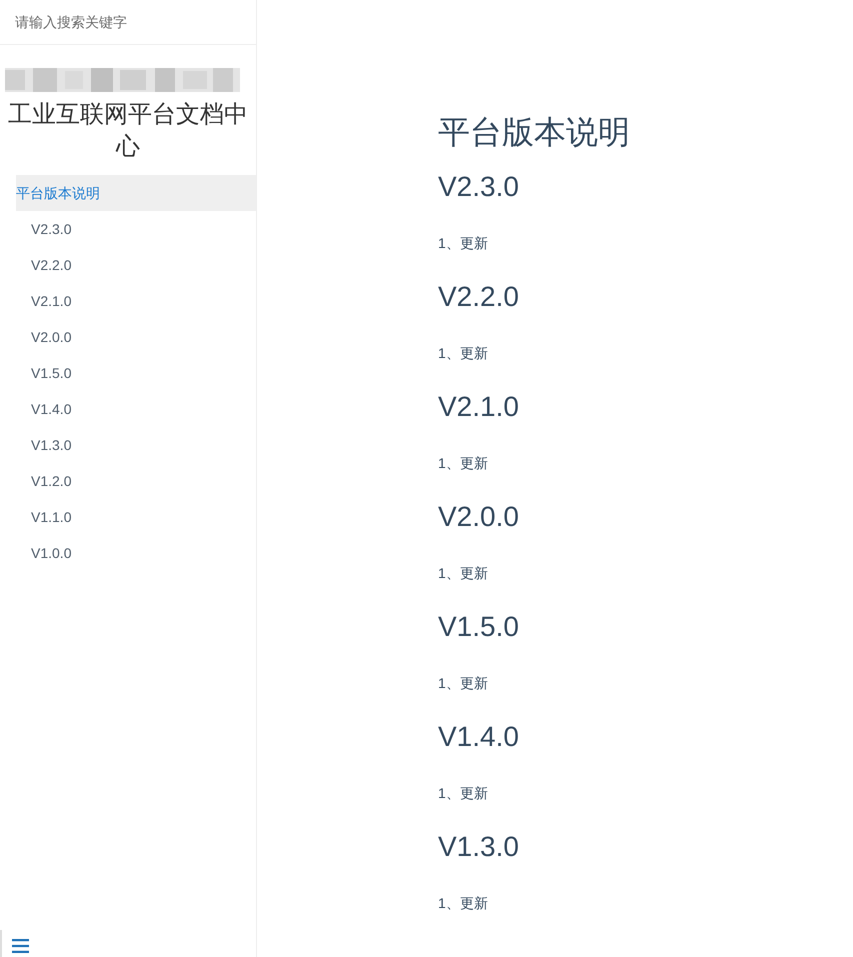 Image resolution: width=853 pixels, height=957 pixels. Describe the element at coordinates (136, 517) in the screenshot. I see `sidebar-item: V1.1.0` at that location.